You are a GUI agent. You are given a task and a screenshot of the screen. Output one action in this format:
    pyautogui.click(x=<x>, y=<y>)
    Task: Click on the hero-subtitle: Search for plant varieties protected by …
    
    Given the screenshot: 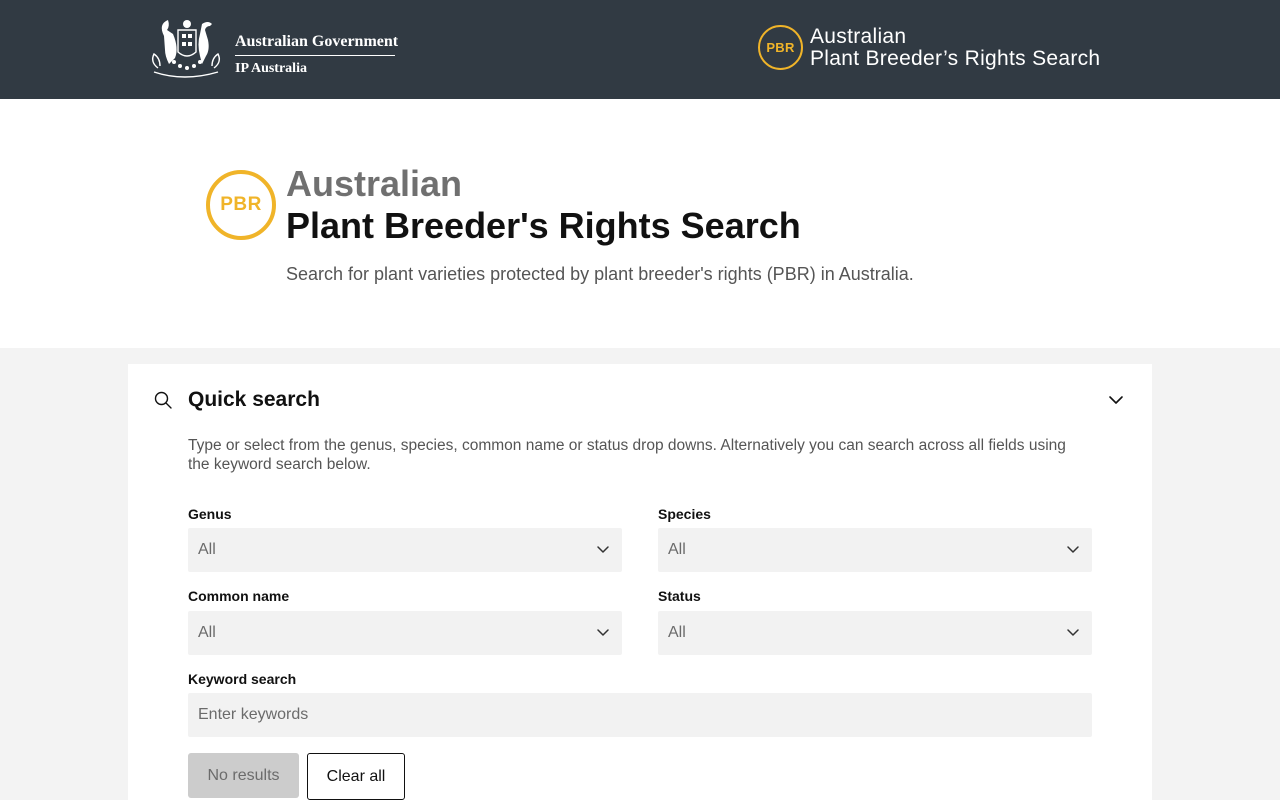 What is the action you would take?
    pyautogui.click(x=600, y=274)
    